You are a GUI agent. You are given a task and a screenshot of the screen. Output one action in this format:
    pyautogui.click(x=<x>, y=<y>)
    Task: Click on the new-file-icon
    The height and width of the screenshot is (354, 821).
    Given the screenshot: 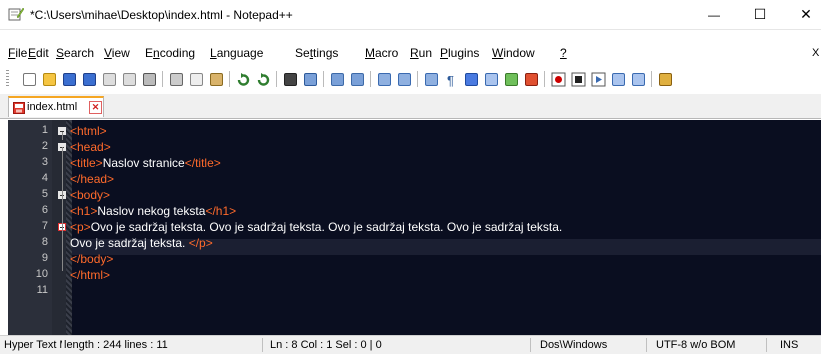 What is the action you would take?
    pyautogui.click(x=29, y=79)
    